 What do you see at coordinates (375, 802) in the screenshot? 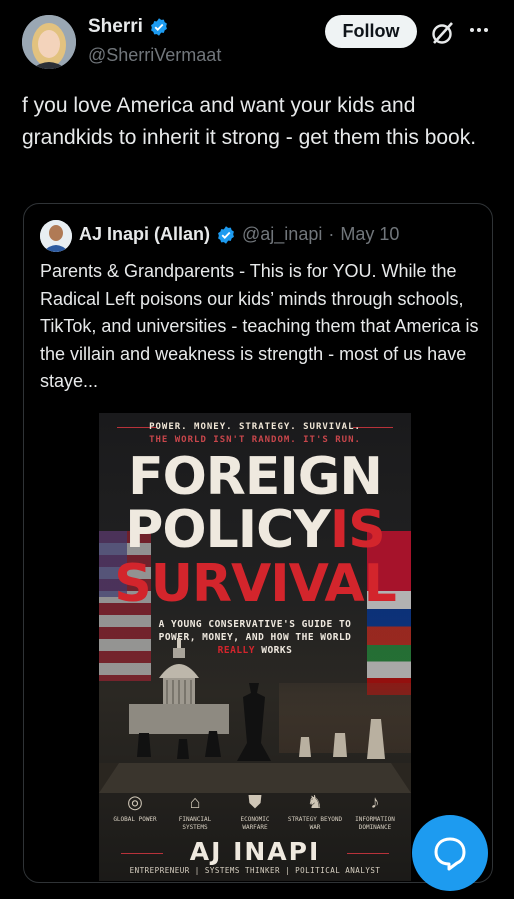
I see `microphone-icon: ♪` at bounding box center [375, 802].